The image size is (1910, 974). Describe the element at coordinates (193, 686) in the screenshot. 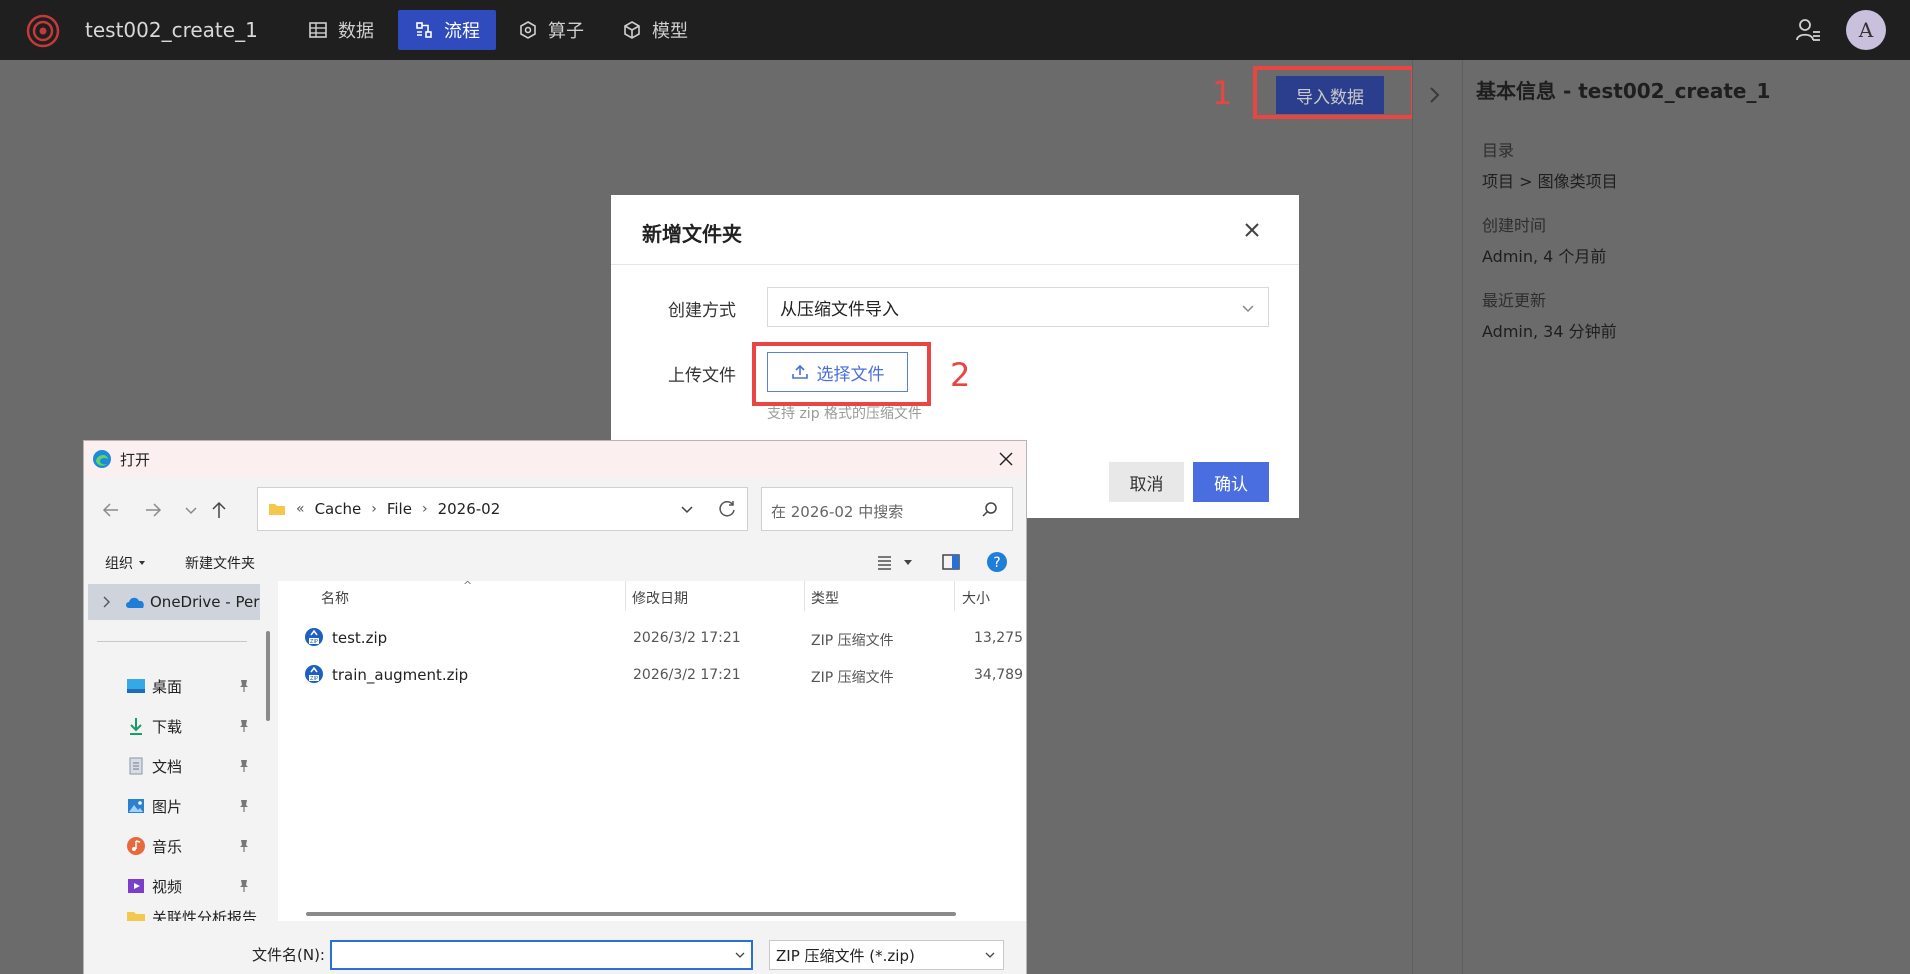

I see `sidebar-item-desktop: 桌面` at that location.